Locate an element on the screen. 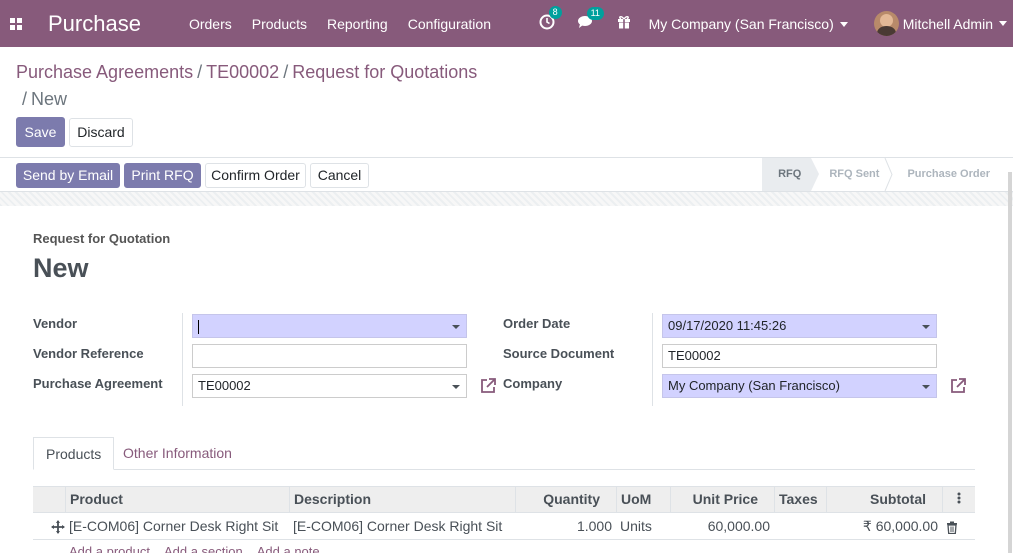 The image size is (1013, 553). sheet-background is located at coordinates (506, 199).